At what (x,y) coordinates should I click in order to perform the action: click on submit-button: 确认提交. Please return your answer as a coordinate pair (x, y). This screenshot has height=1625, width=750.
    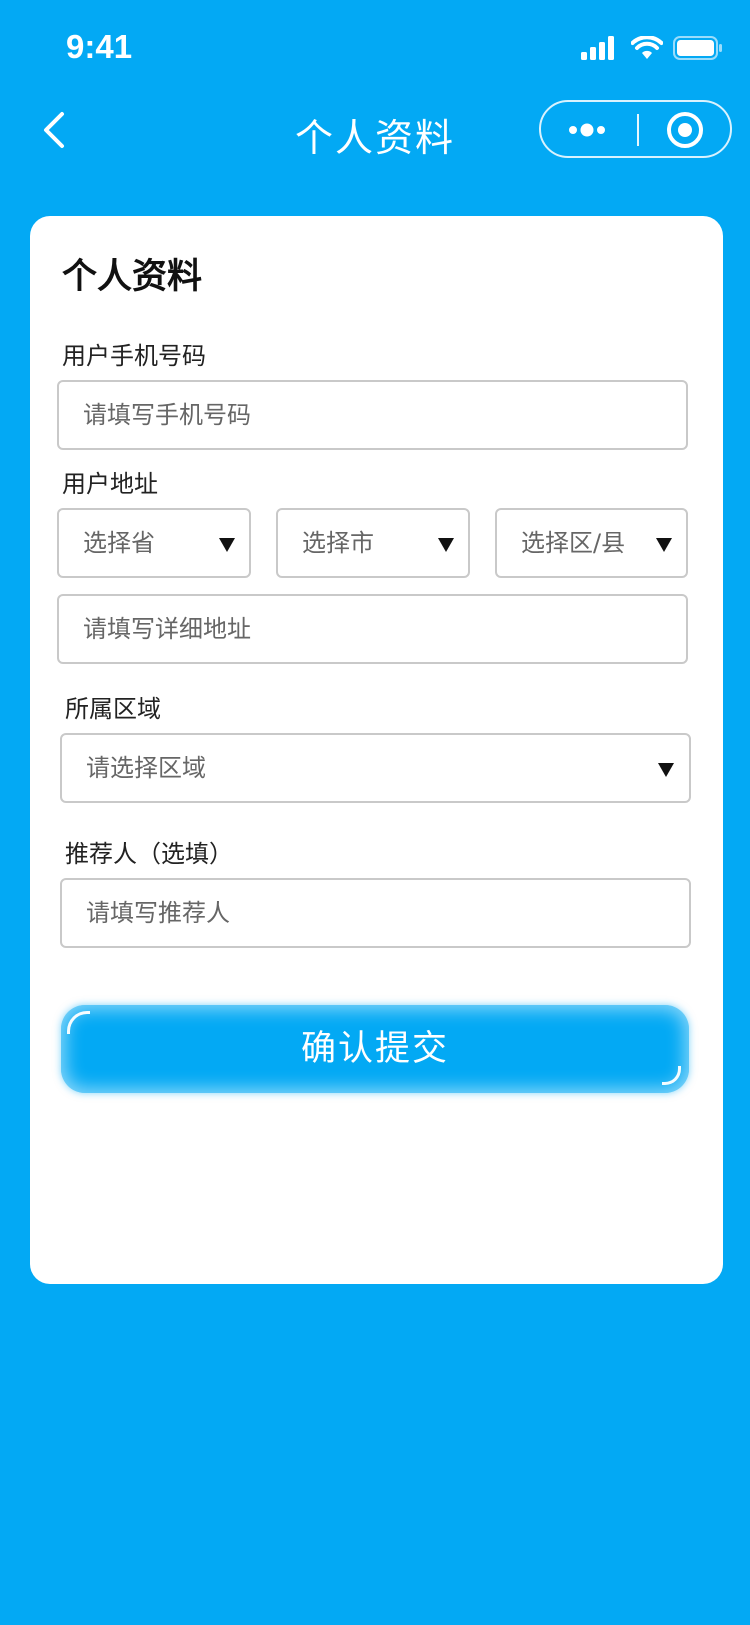
    Looking at the image, I should click on (375, 1049).